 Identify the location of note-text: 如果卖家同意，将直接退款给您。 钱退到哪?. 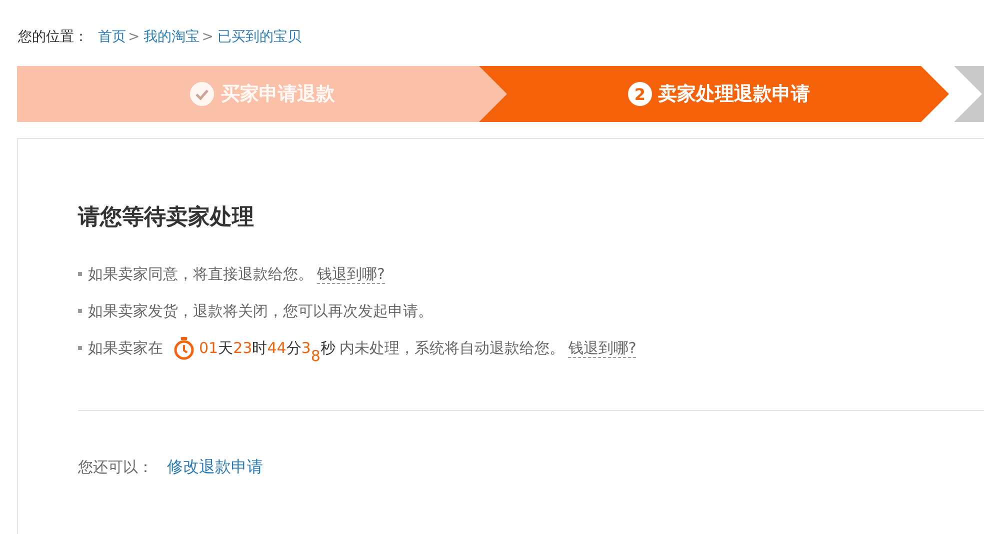
(236, 274).